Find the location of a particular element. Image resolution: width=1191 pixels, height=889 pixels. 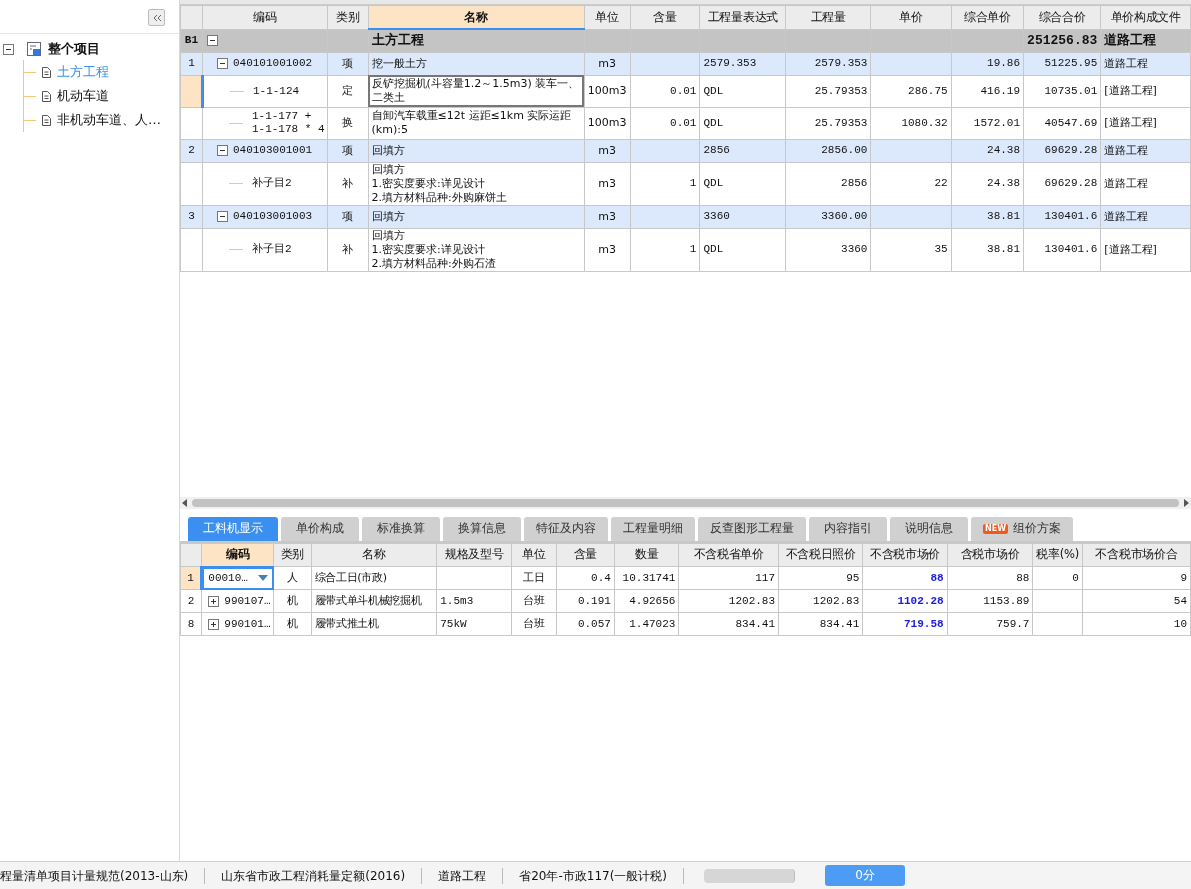

tab: 内容指引 is located at coordinates (848, 528).